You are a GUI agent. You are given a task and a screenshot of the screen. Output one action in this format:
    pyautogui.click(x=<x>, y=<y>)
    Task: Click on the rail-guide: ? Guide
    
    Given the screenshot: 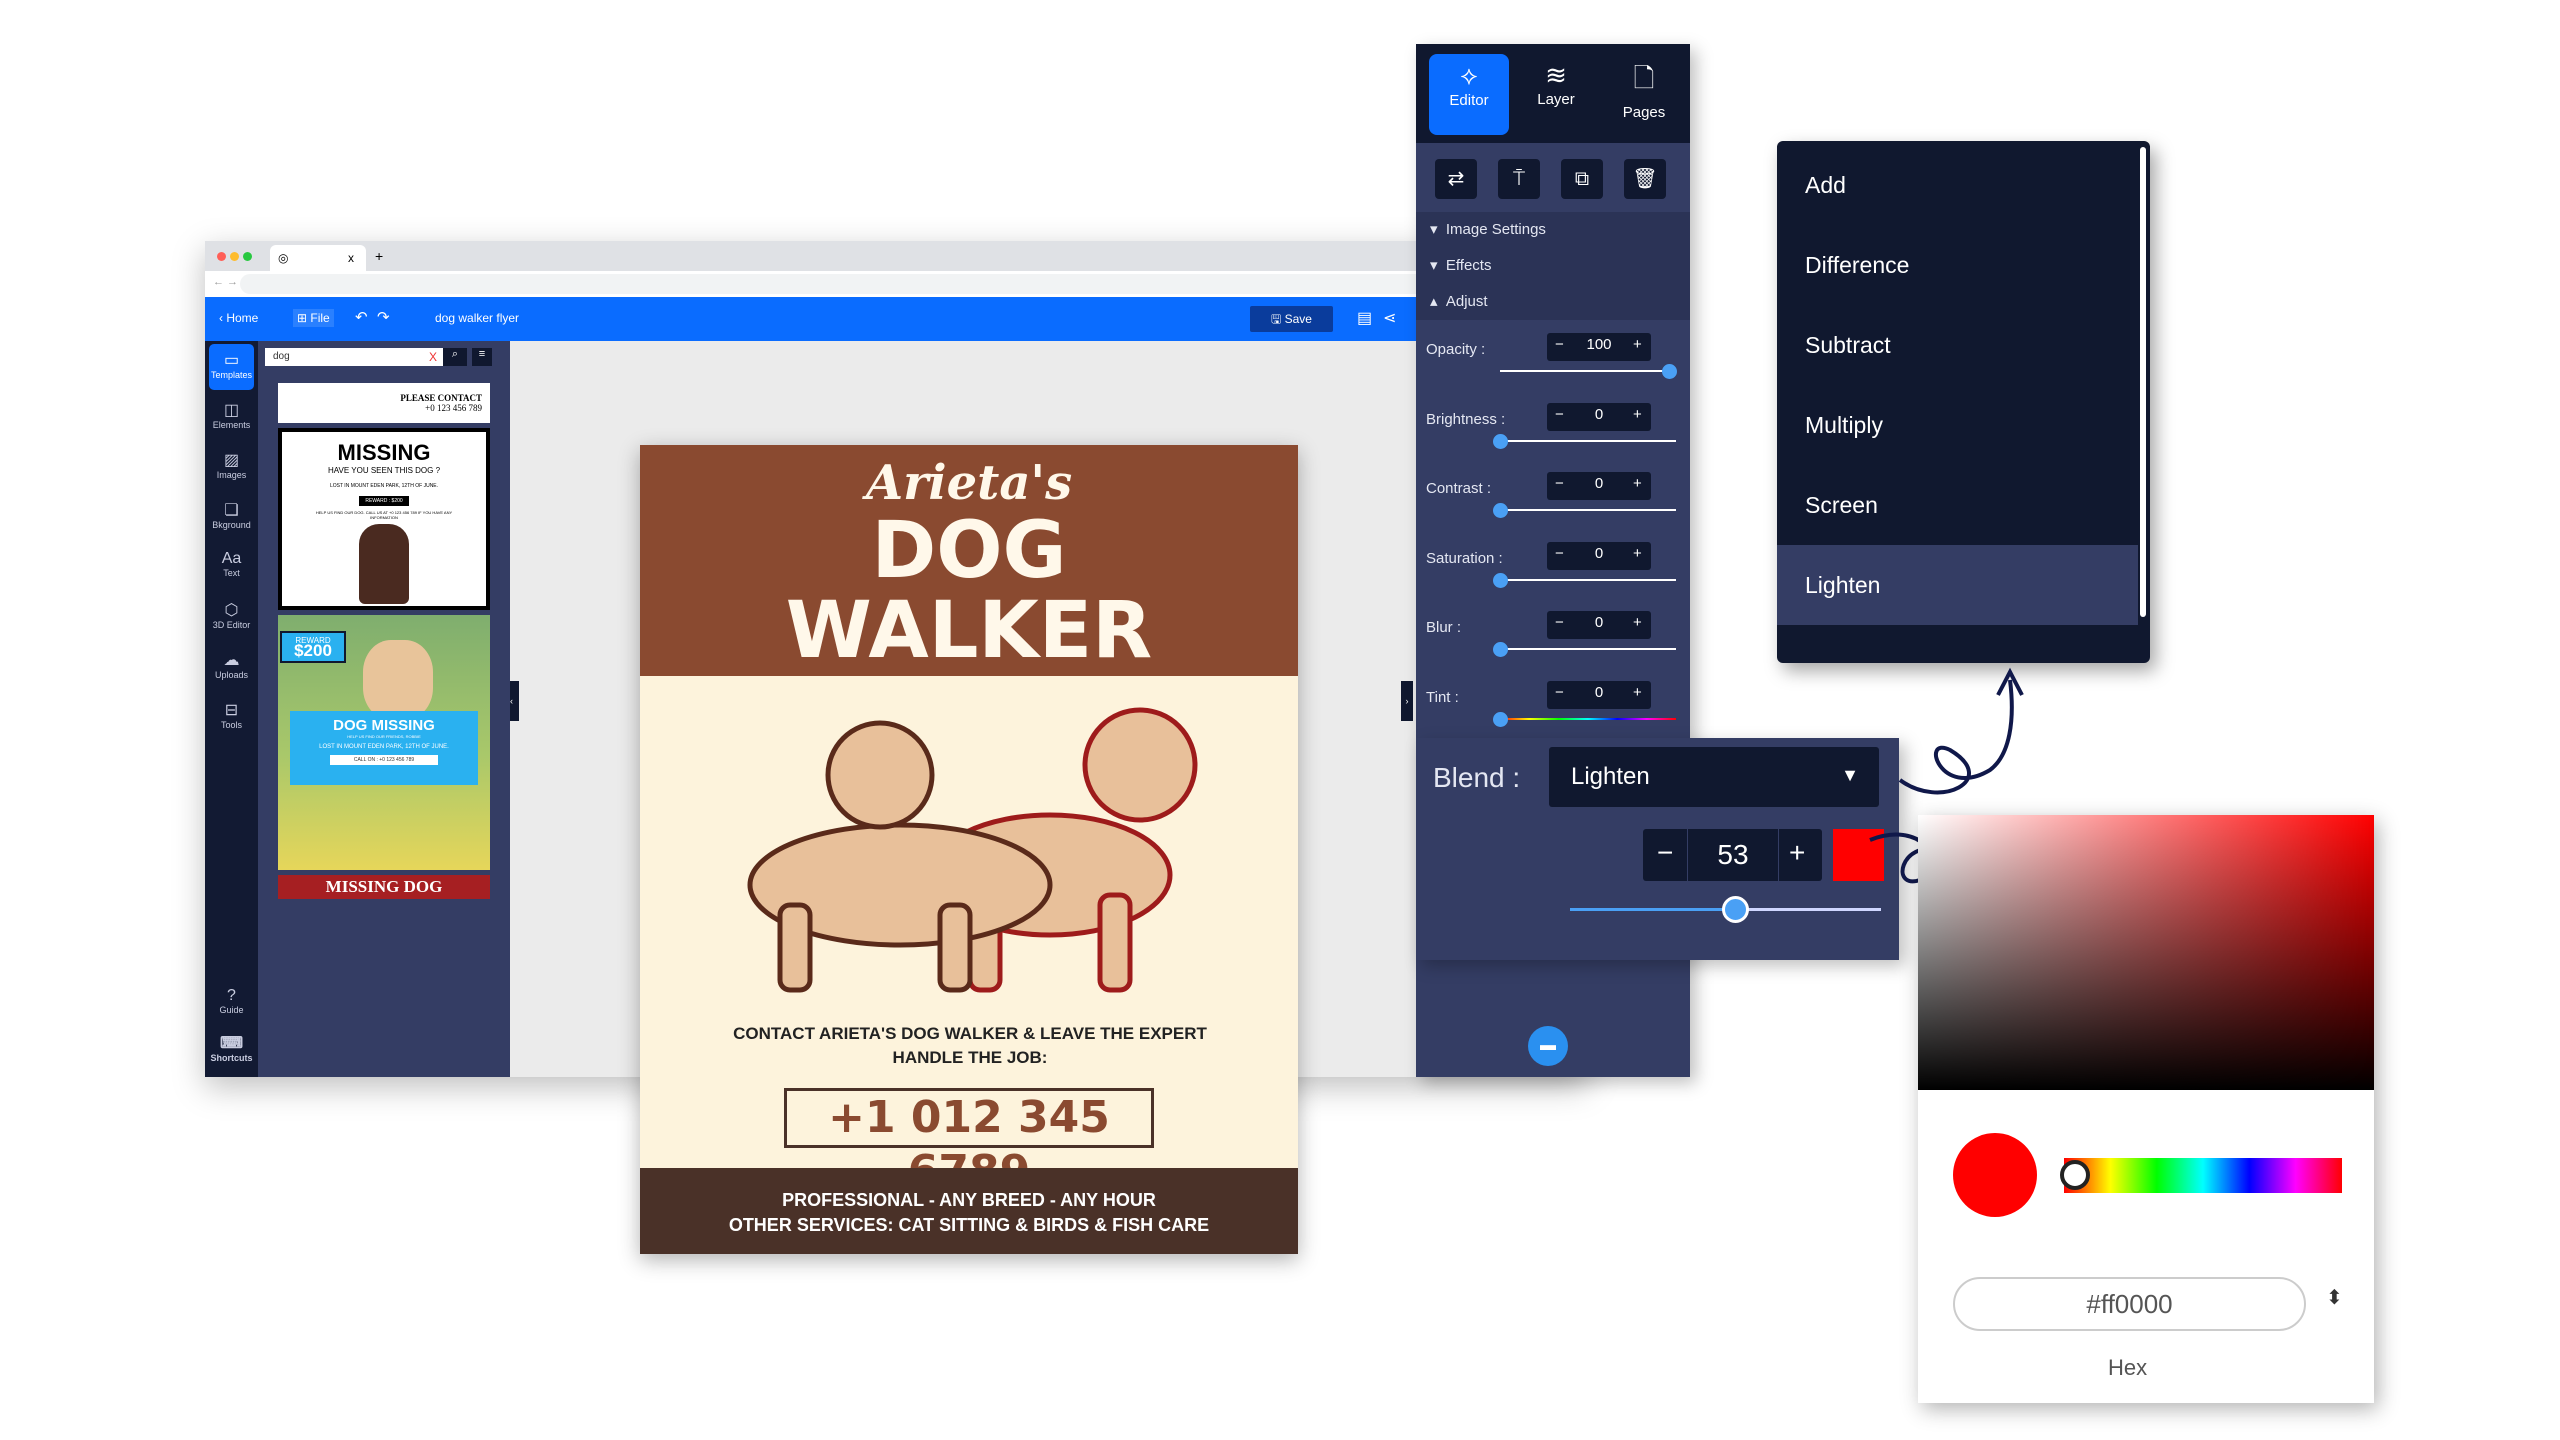 What is the action you would take?
    pyautogui.click(x=231, y=1004)
    